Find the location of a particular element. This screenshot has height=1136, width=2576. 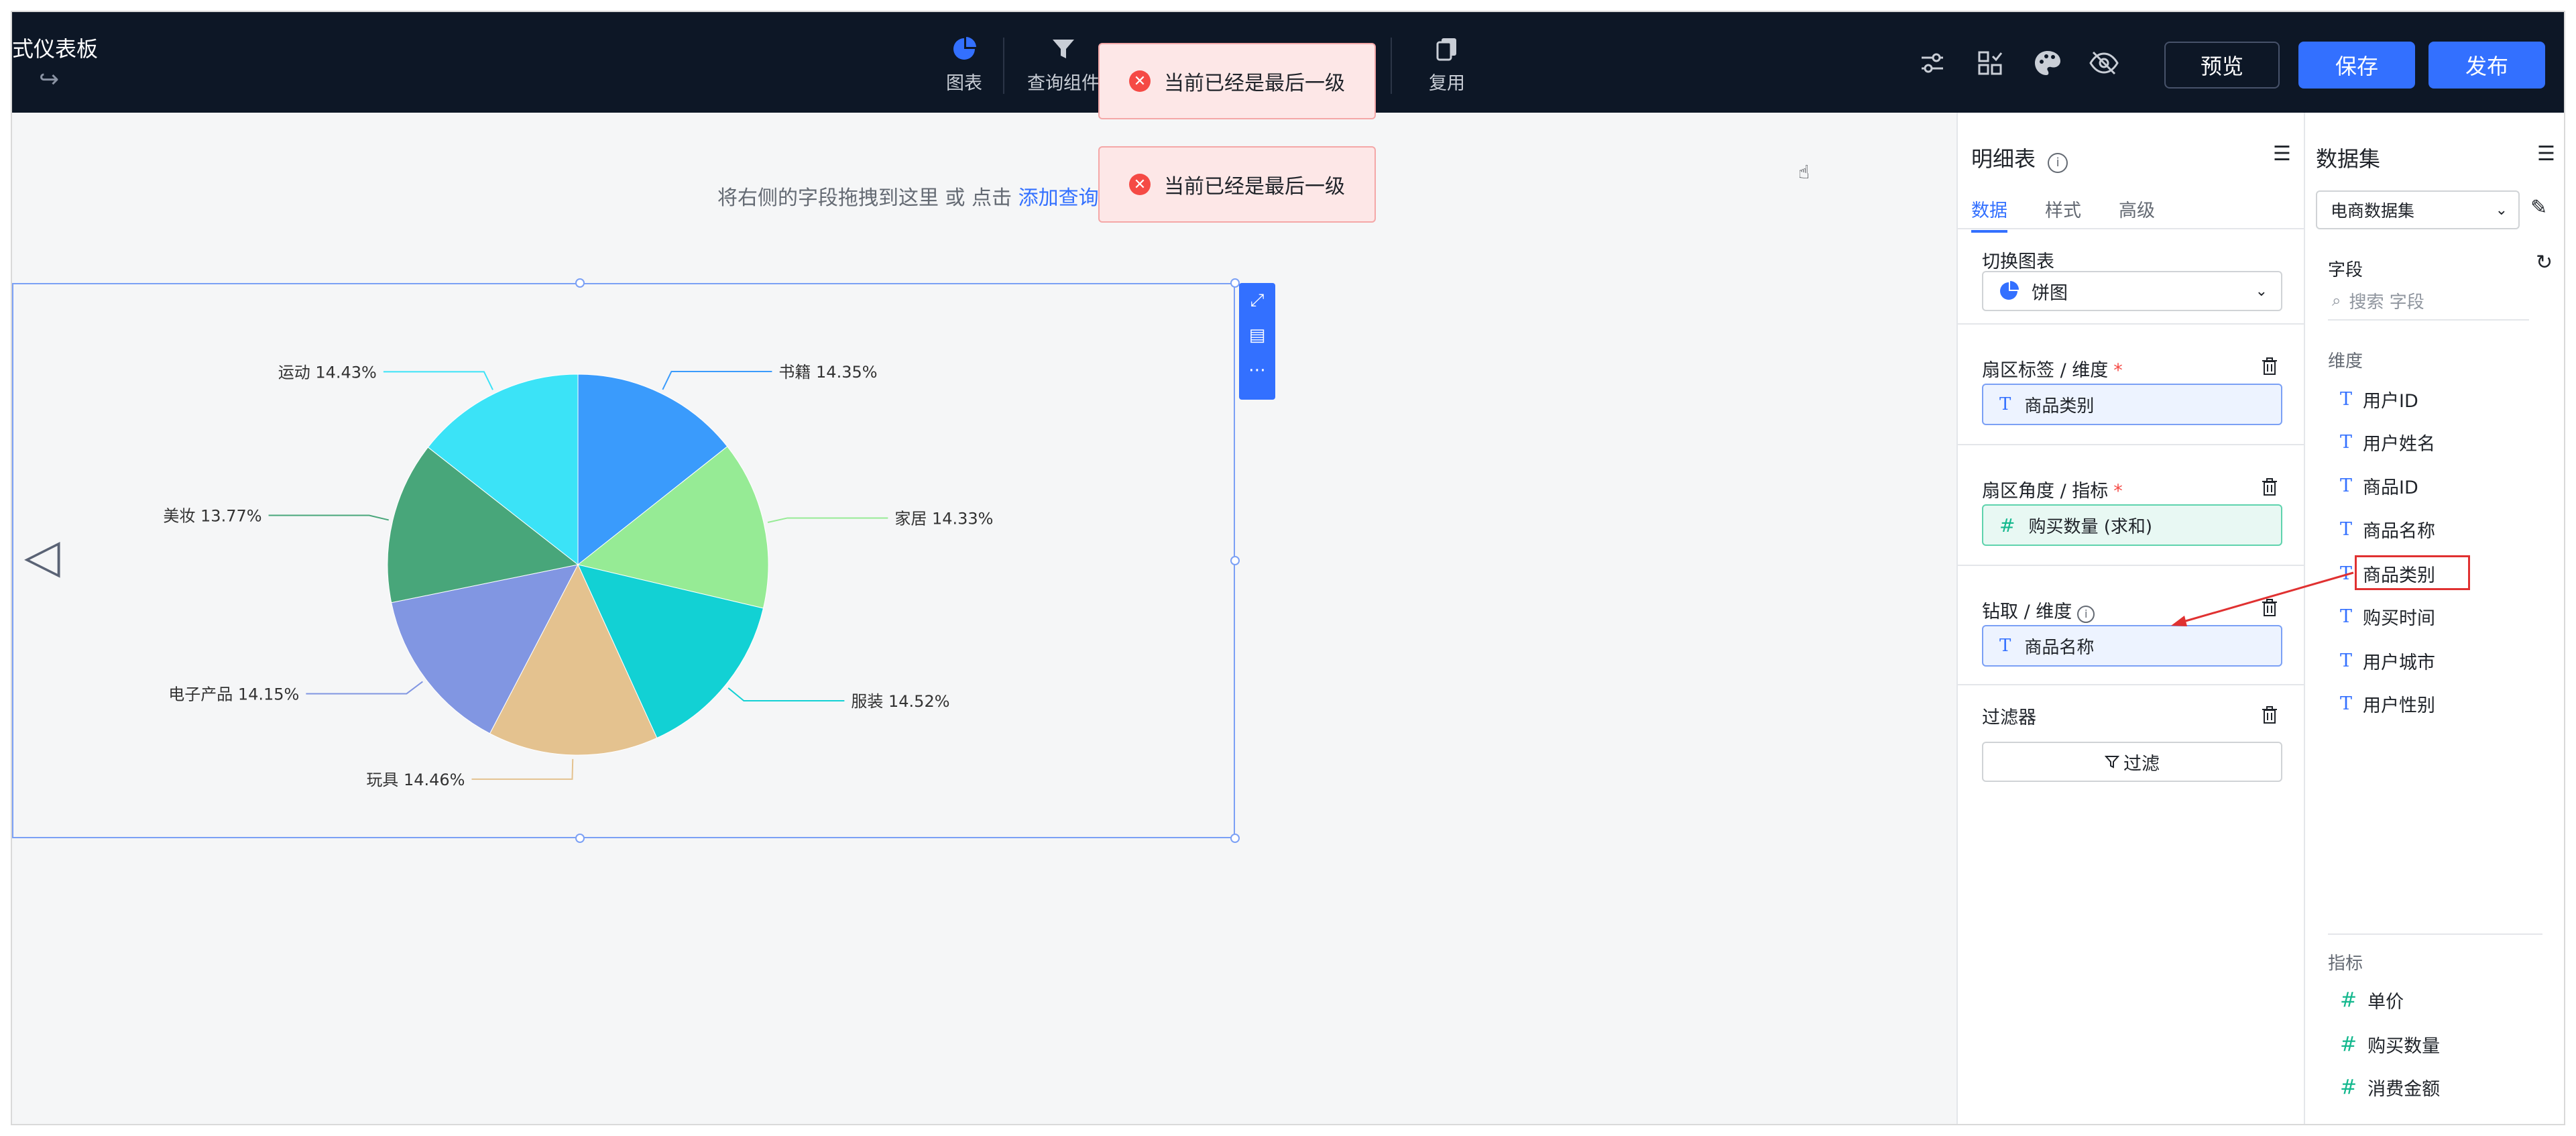

sector-label-field: T 商品类别 is located at coordinates (2132, 404).